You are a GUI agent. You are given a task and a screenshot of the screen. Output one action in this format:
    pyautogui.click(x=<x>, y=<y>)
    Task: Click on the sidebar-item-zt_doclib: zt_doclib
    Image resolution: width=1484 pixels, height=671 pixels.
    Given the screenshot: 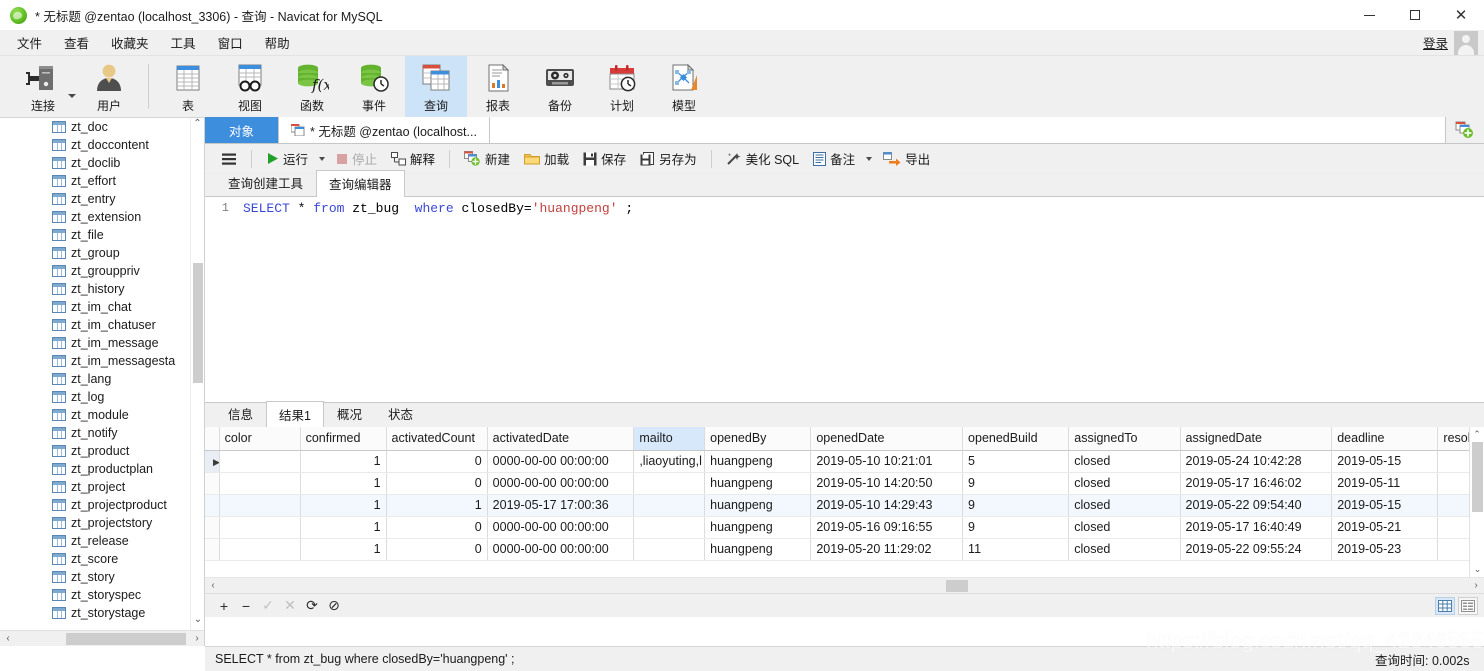 What is the action you would take?
    pyautogui.click(x=128, y=163)
    